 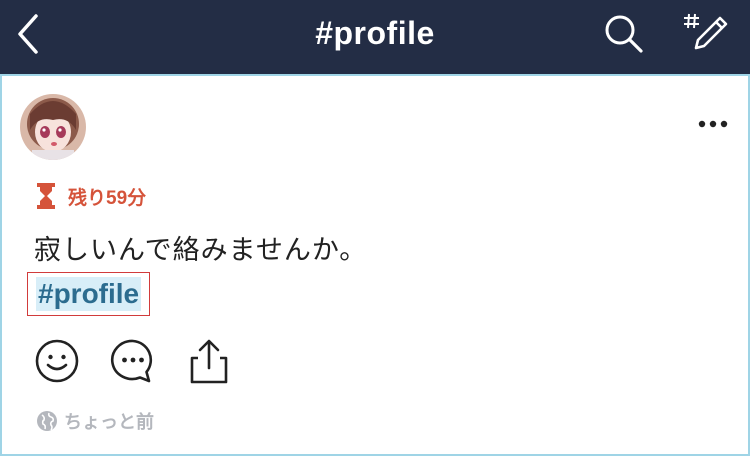 I want to click on post-text: 寂しいんで絡みませんか。, so click(x=201, y=250).